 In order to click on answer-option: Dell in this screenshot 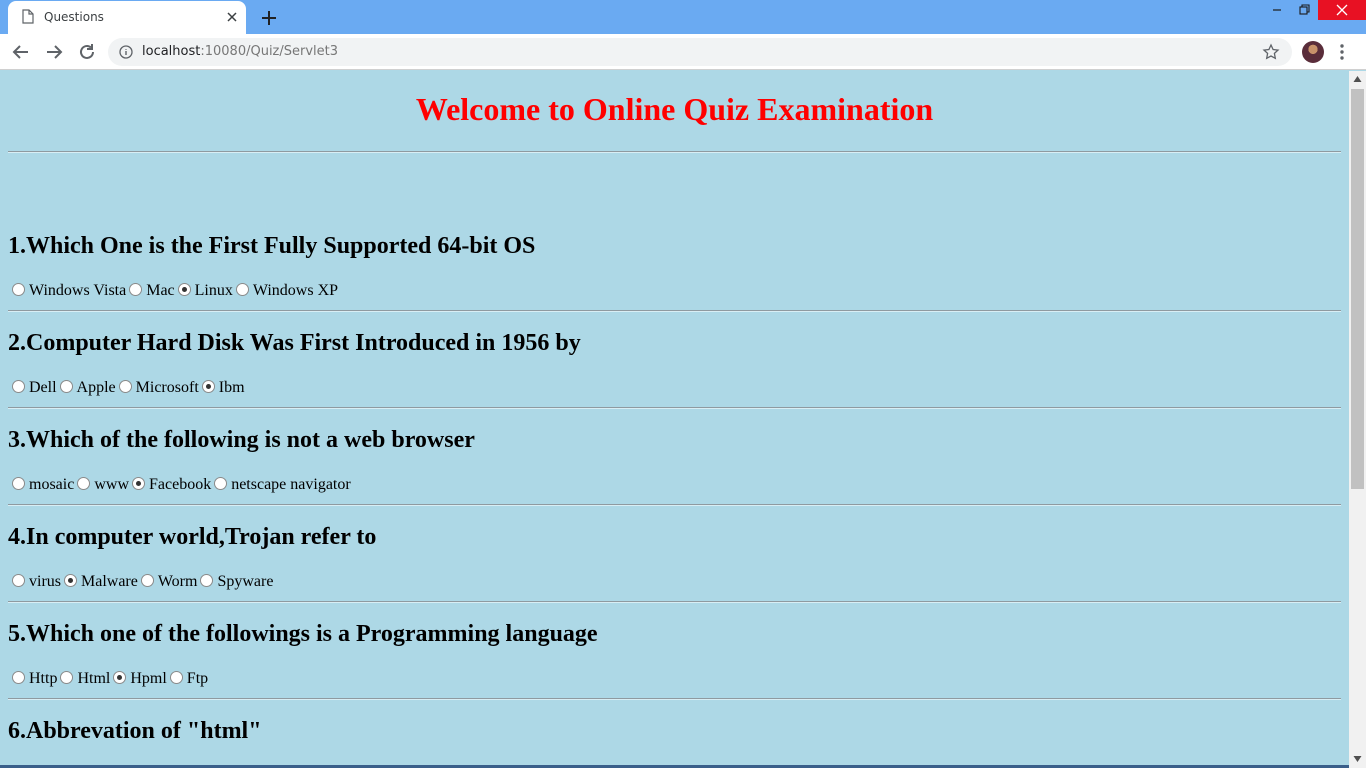, I will do `click(34, 388)`.